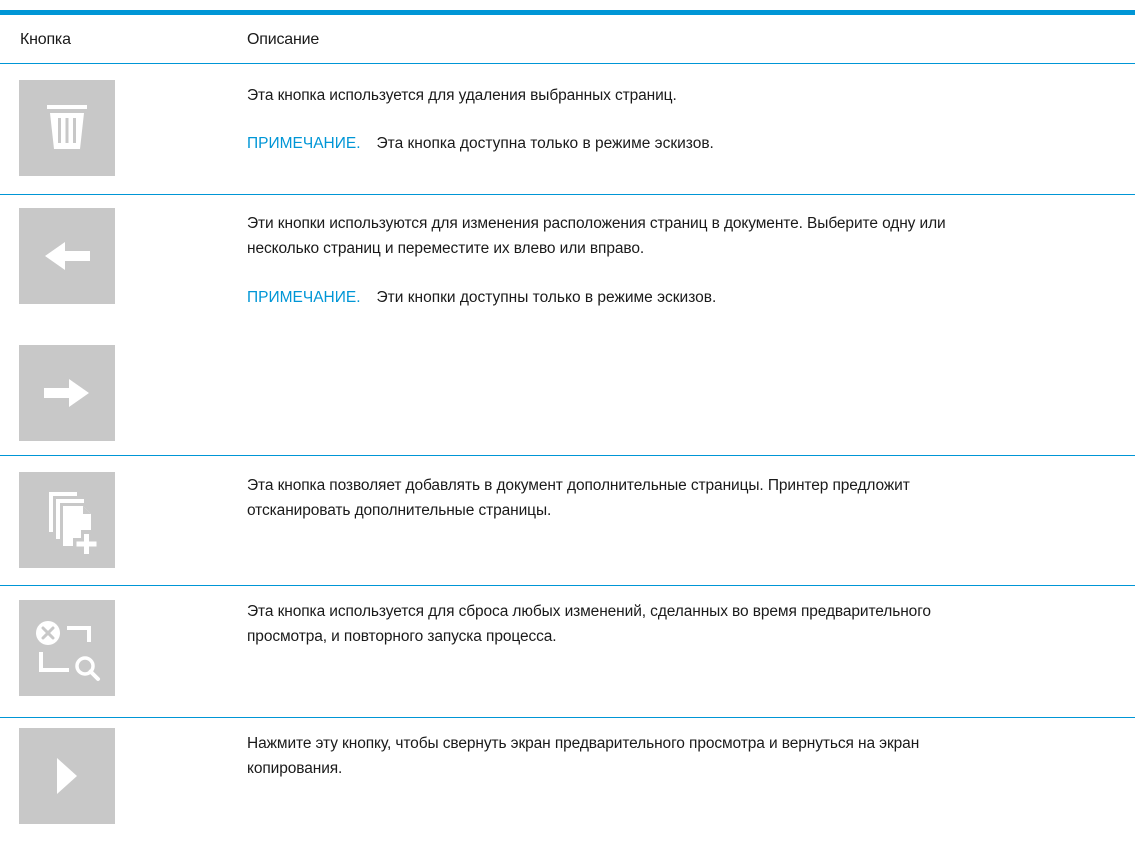 The height and width of the screenshot is (841, 1135). What do you see at coordinates (45, 39) in the screenshot?
I see `header-button-column: Кнопка` at bounding box center [45, 39].